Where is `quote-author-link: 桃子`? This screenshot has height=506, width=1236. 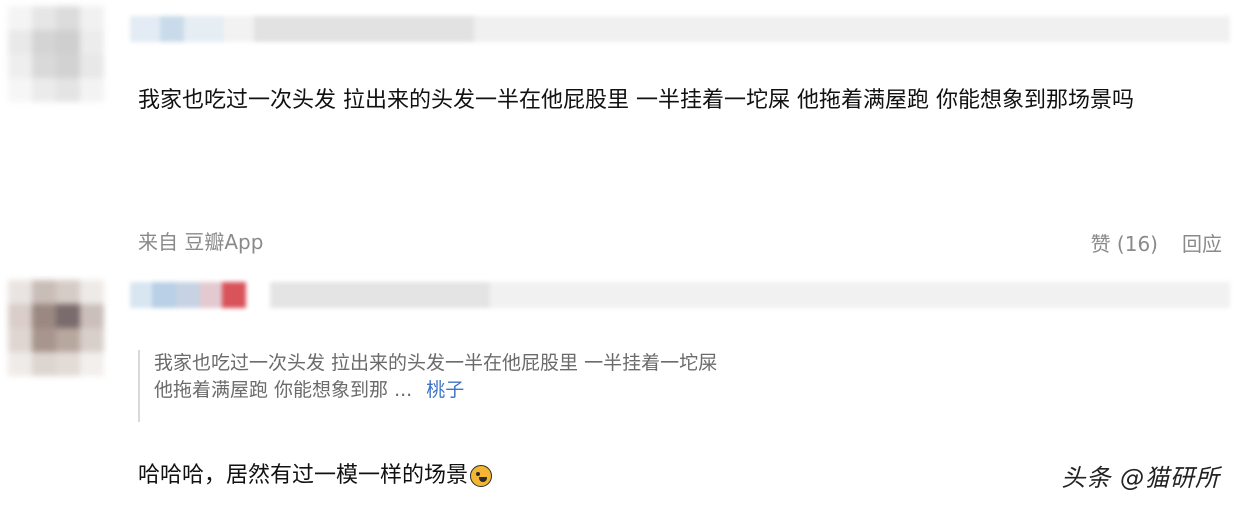
quote-author-link: 桃子 is located at coordinates (445, 390).